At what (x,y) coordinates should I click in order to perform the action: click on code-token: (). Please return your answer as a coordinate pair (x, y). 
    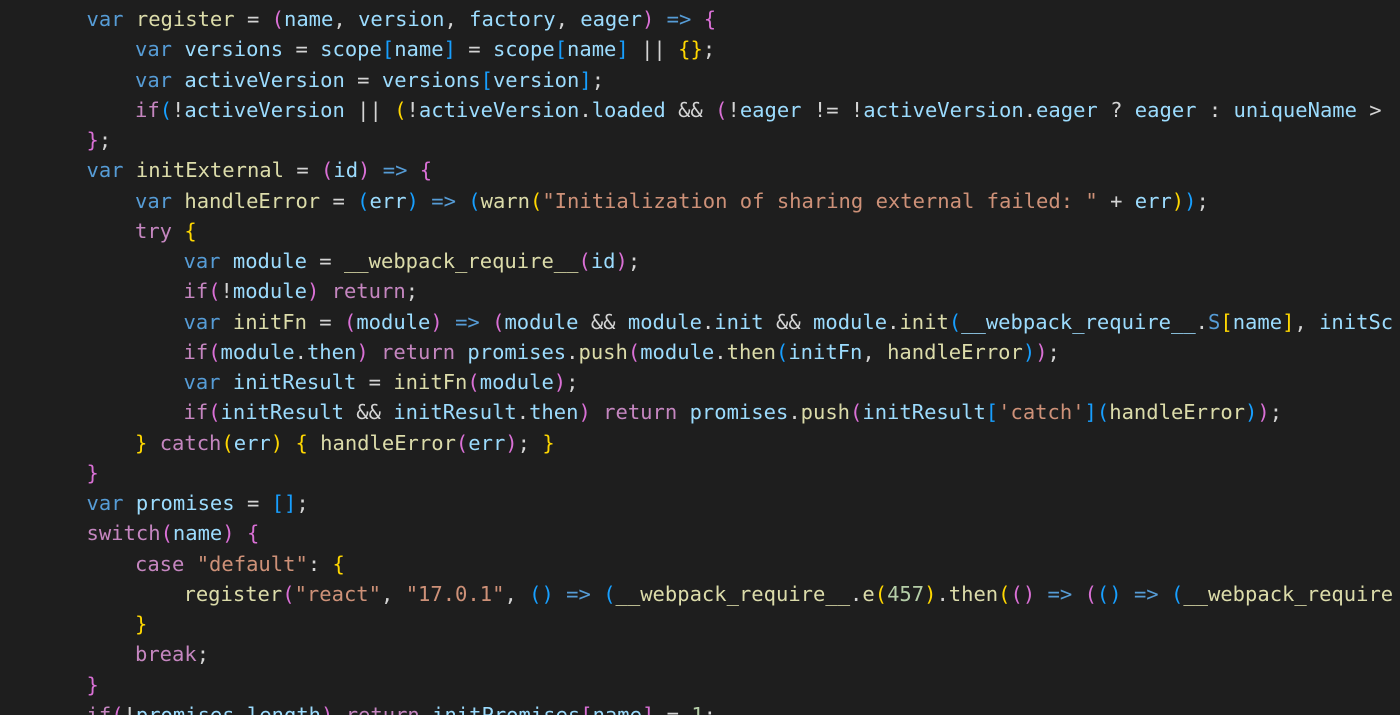
    Looking at the image, I should click on (1023, 593).